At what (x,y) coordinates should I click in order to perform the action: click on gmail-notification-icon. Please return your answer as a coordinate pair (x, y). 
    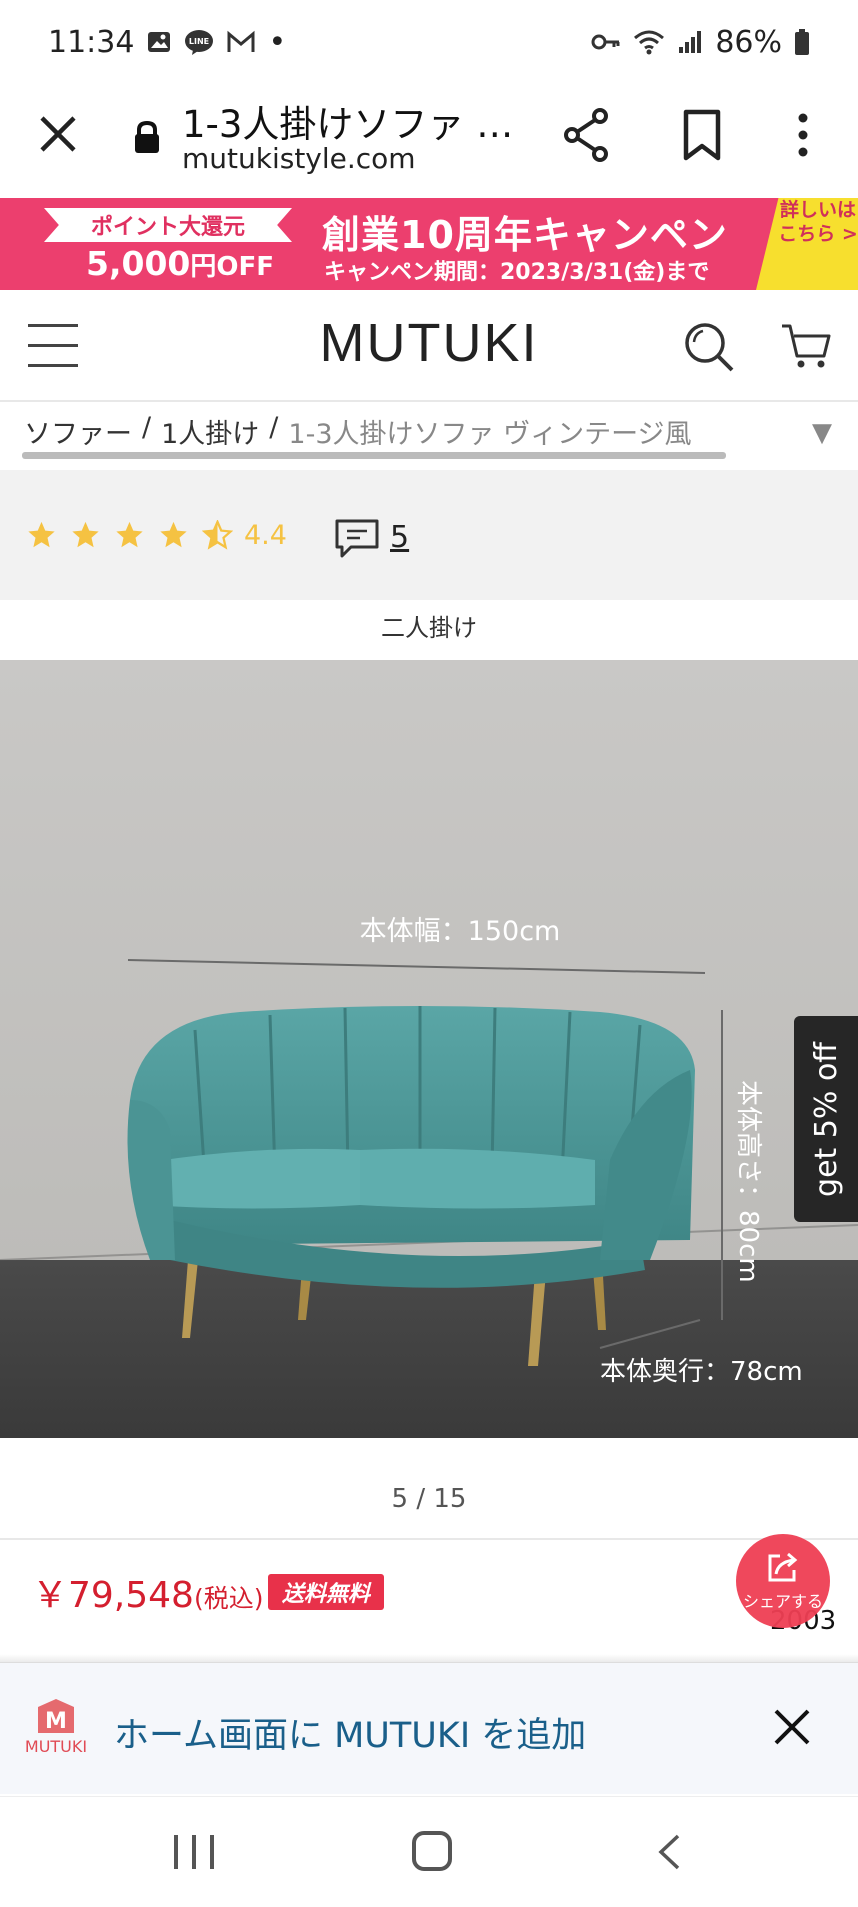
    Looking at the image, I should click on (241, 42).